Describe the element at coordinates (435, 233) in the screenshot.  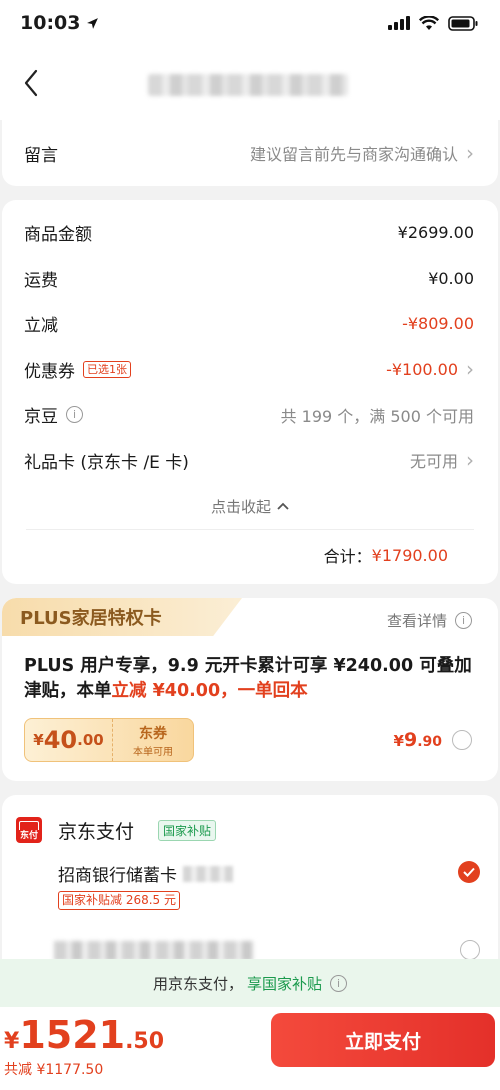
I see `goods-amount-value: ¥2699.00` at that location.